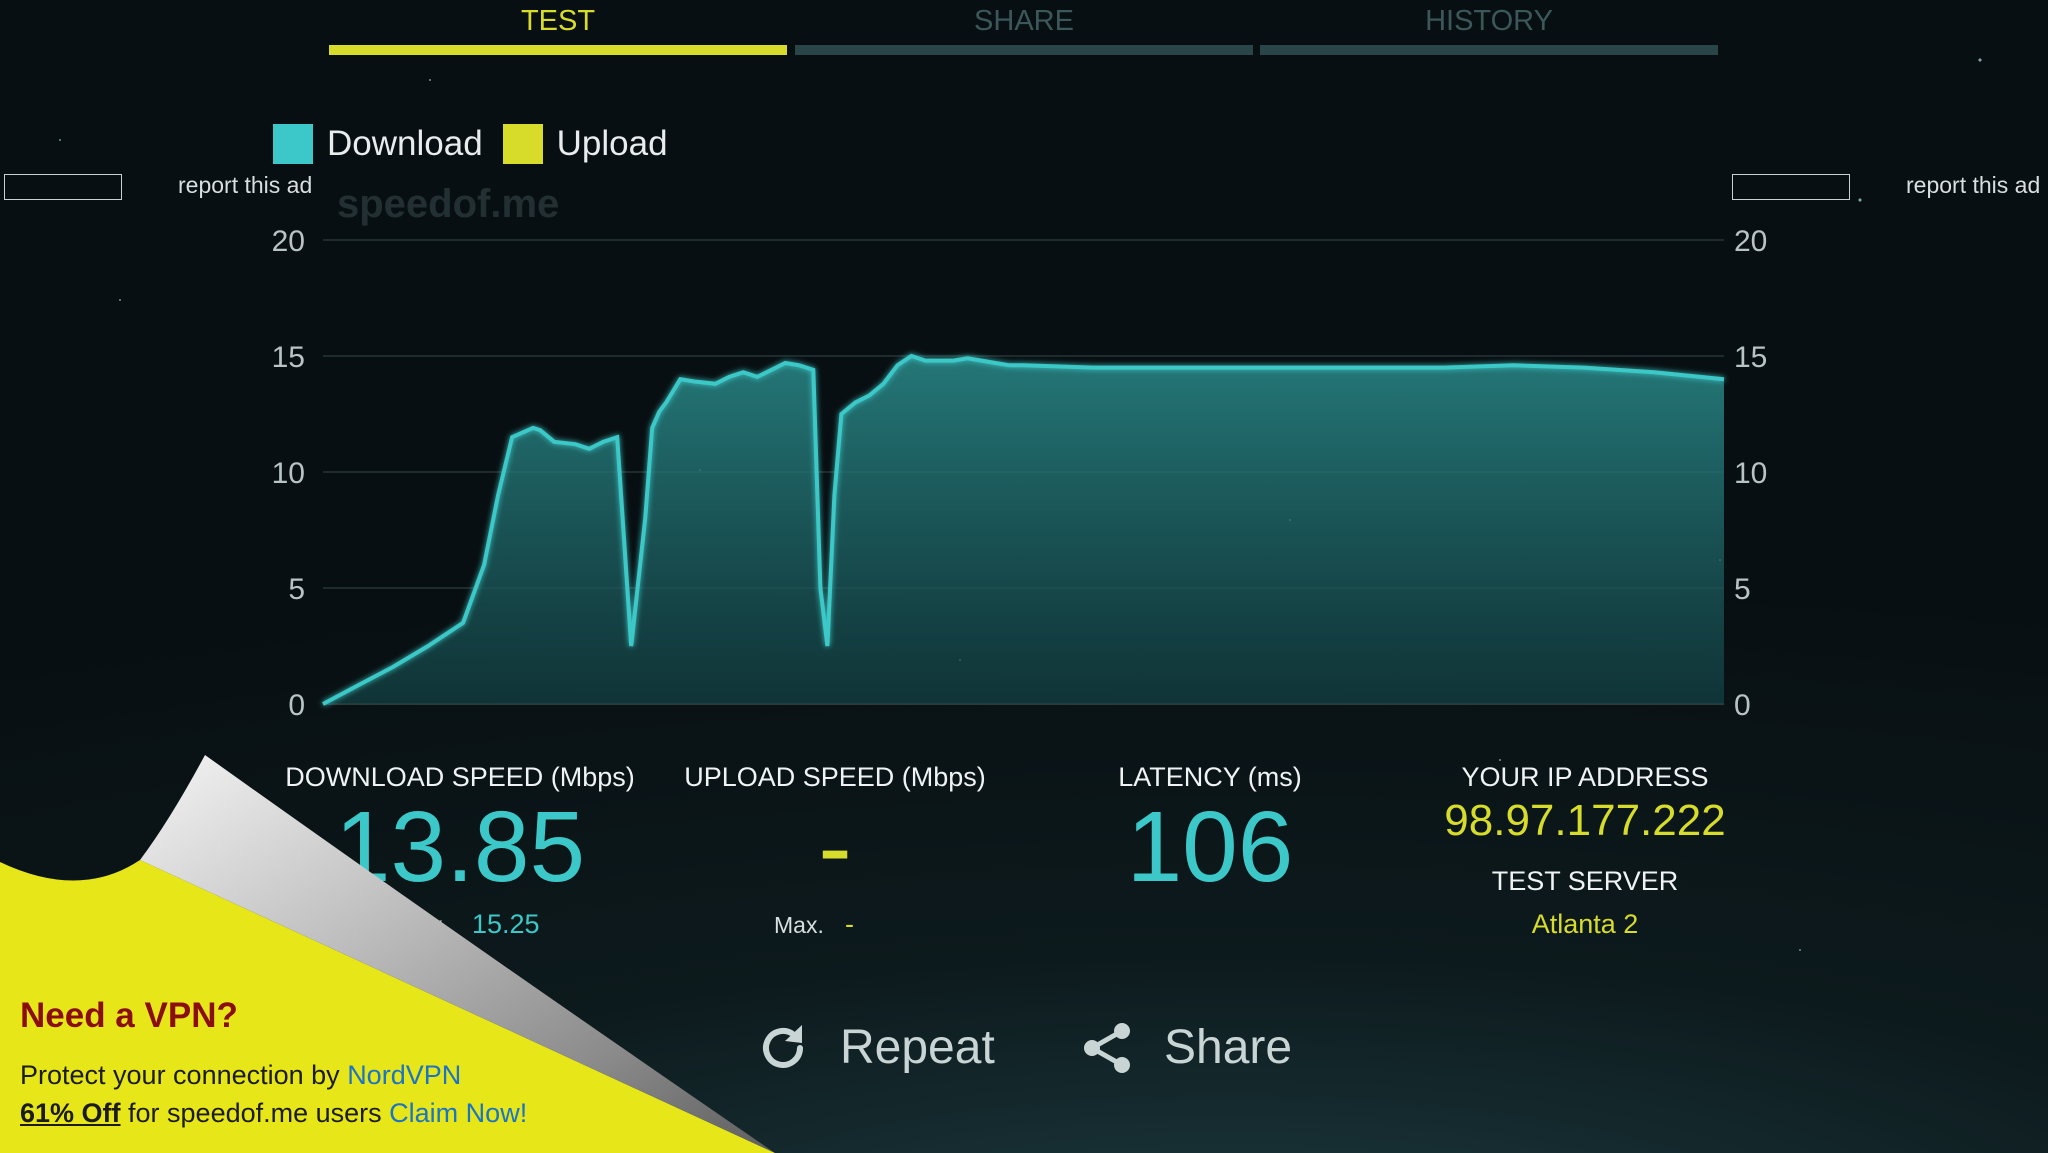 The width and height of the screenshot is (2048, 1153). I want to click on latency-value: 106, so click(1210, 847).